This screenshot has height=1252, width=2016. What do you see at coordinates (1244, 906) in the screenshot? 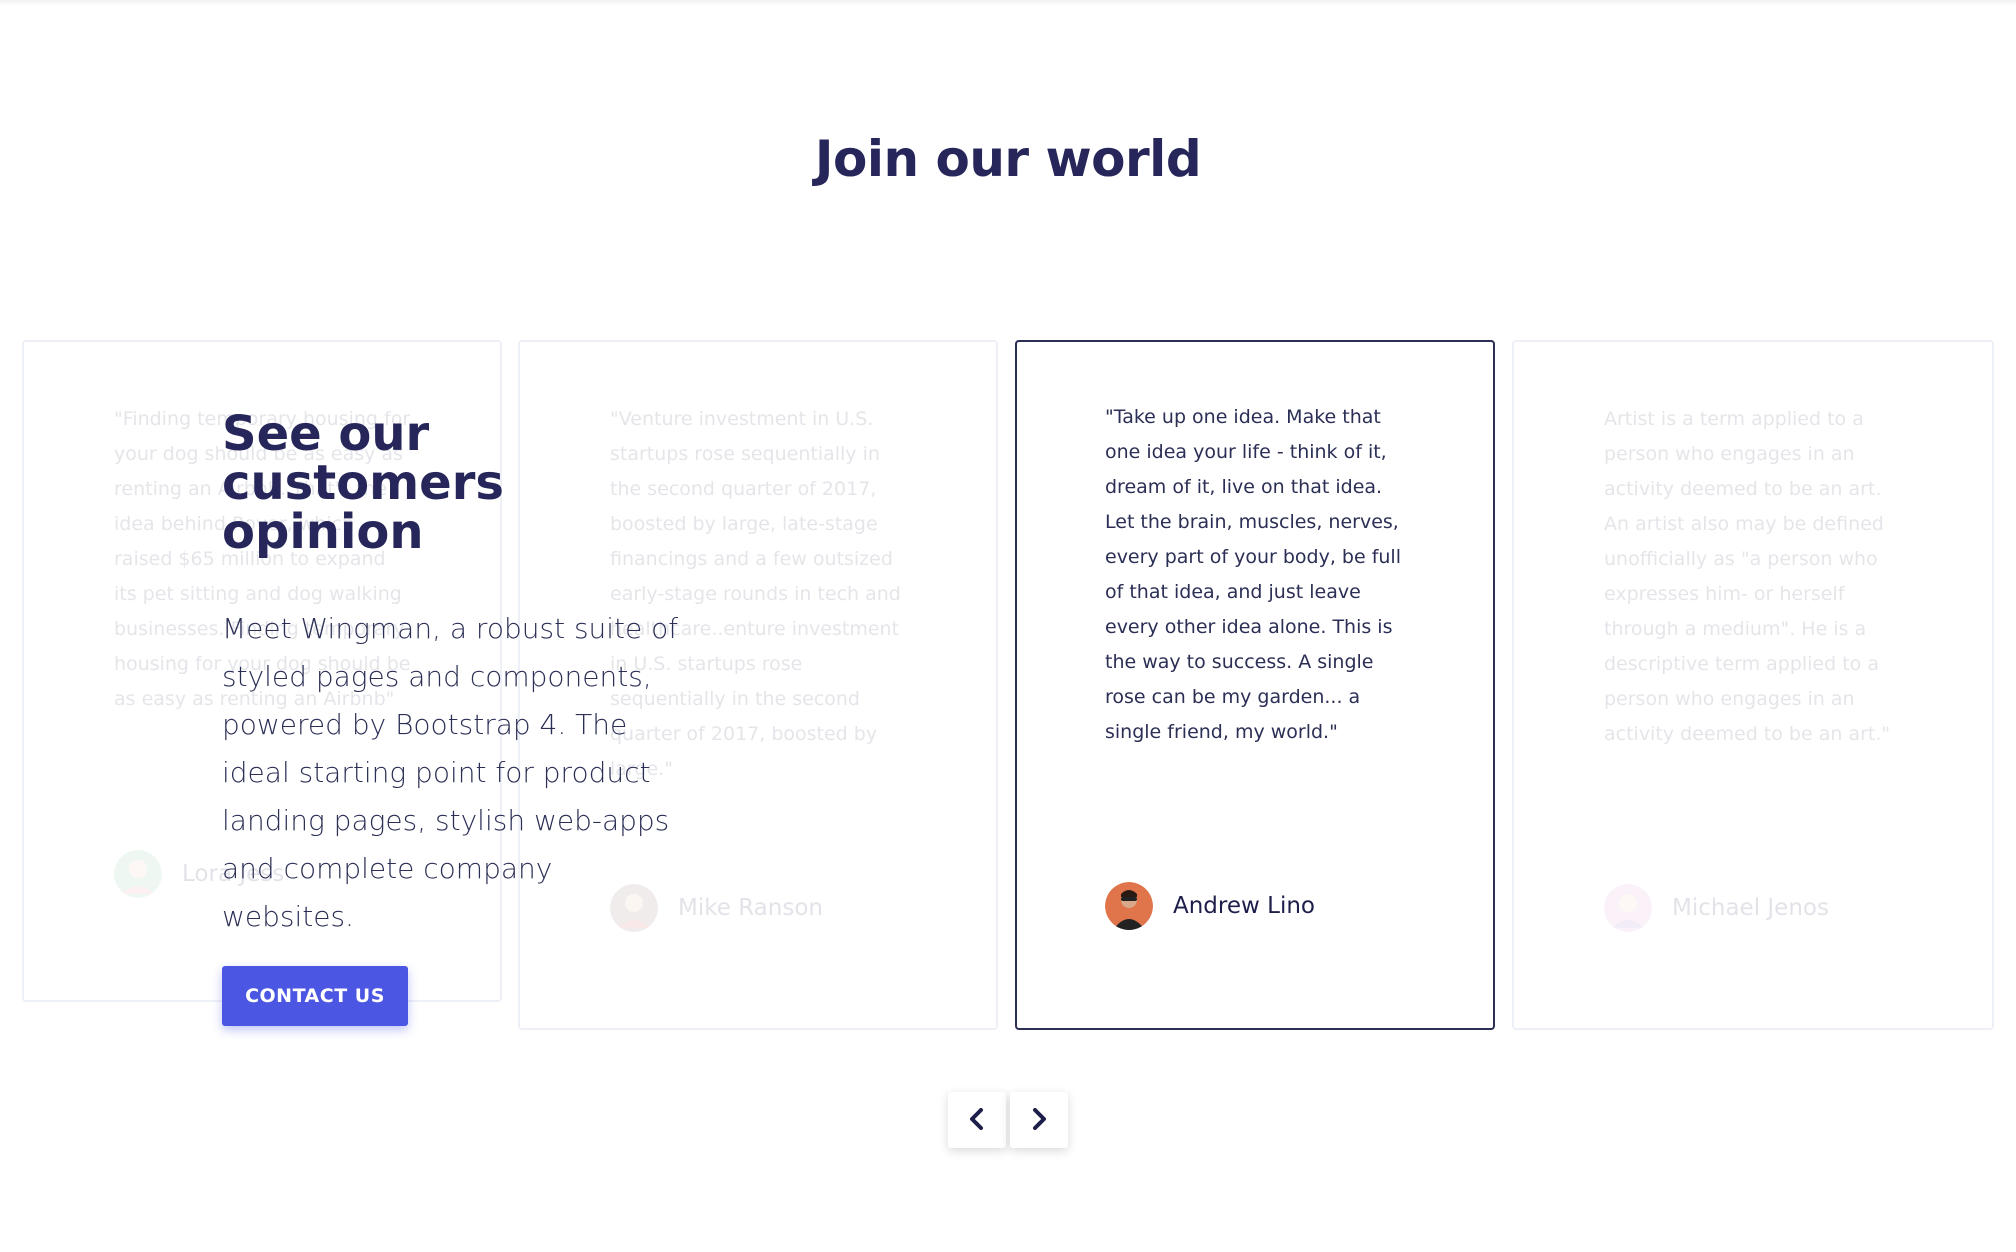
I see `author-name: Andrew Lino` at bounding box center [1244, 906].